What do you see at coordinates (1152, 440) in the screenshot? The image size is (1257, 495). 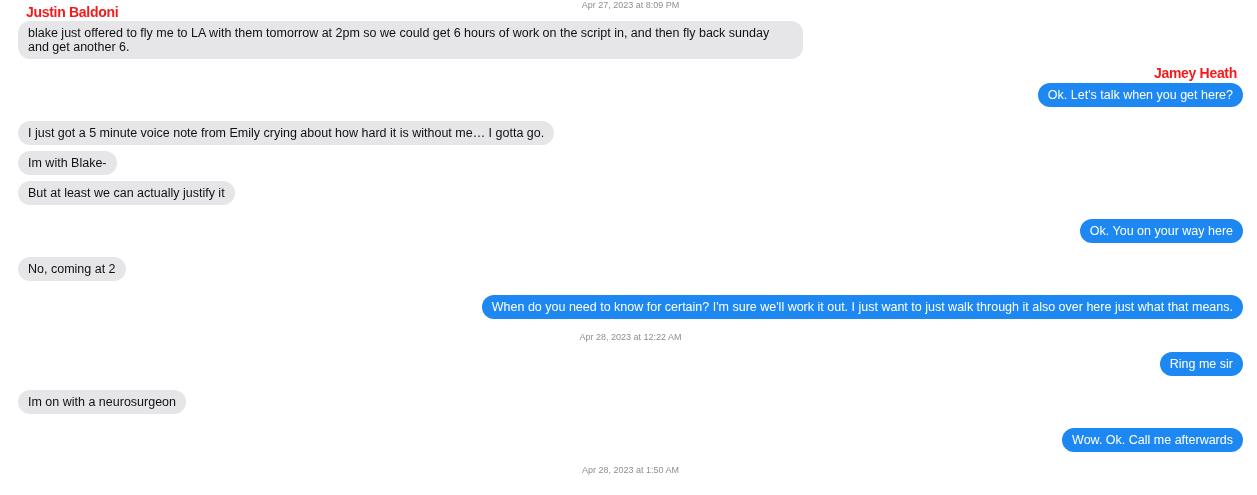 I see `sent-message: Wow. Ok. Call me afterwards` at bounding box center [1152, 440].